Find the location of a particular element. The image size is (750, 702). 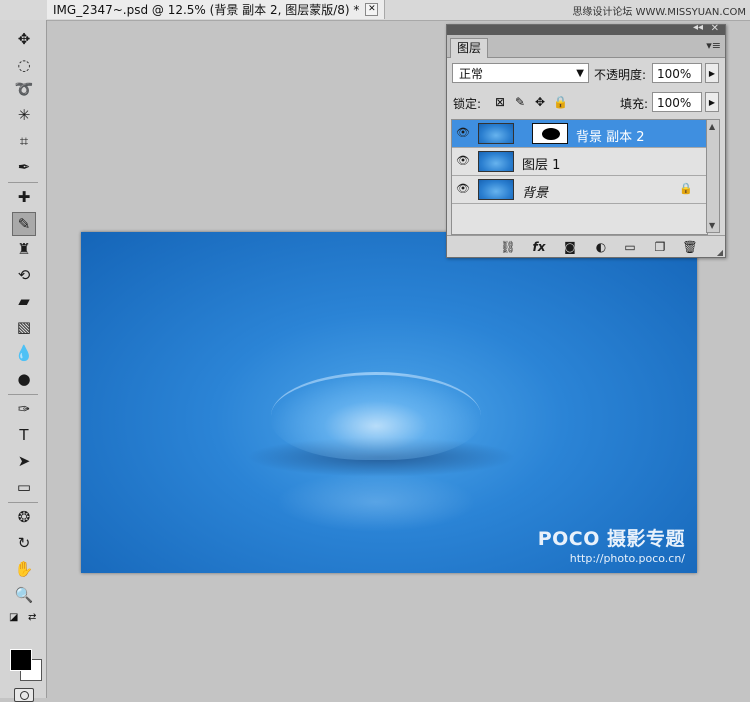

type-tool-icon: T is located at coordinates (24, 435).